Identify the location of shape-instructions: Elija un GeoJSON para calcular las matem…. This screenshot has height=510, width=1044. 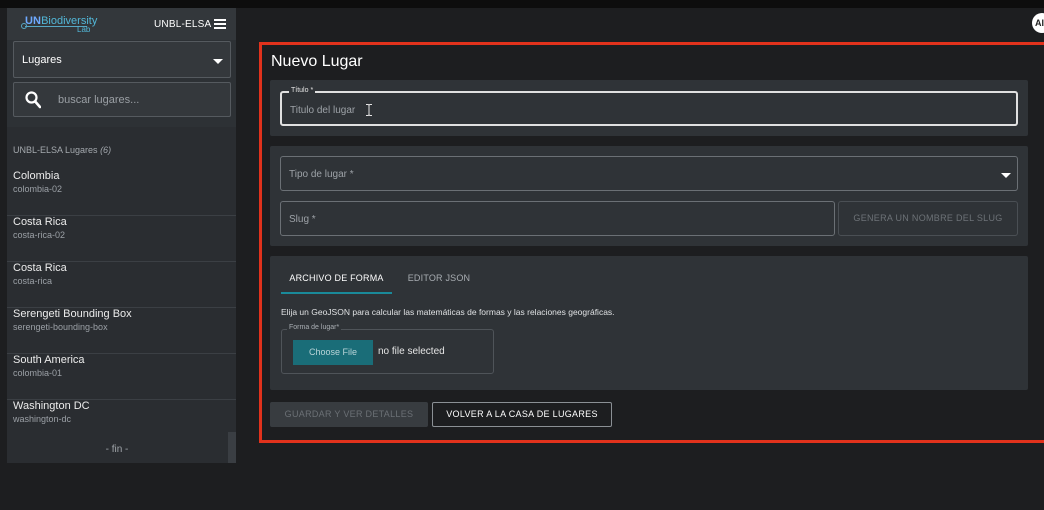
(448, 312).